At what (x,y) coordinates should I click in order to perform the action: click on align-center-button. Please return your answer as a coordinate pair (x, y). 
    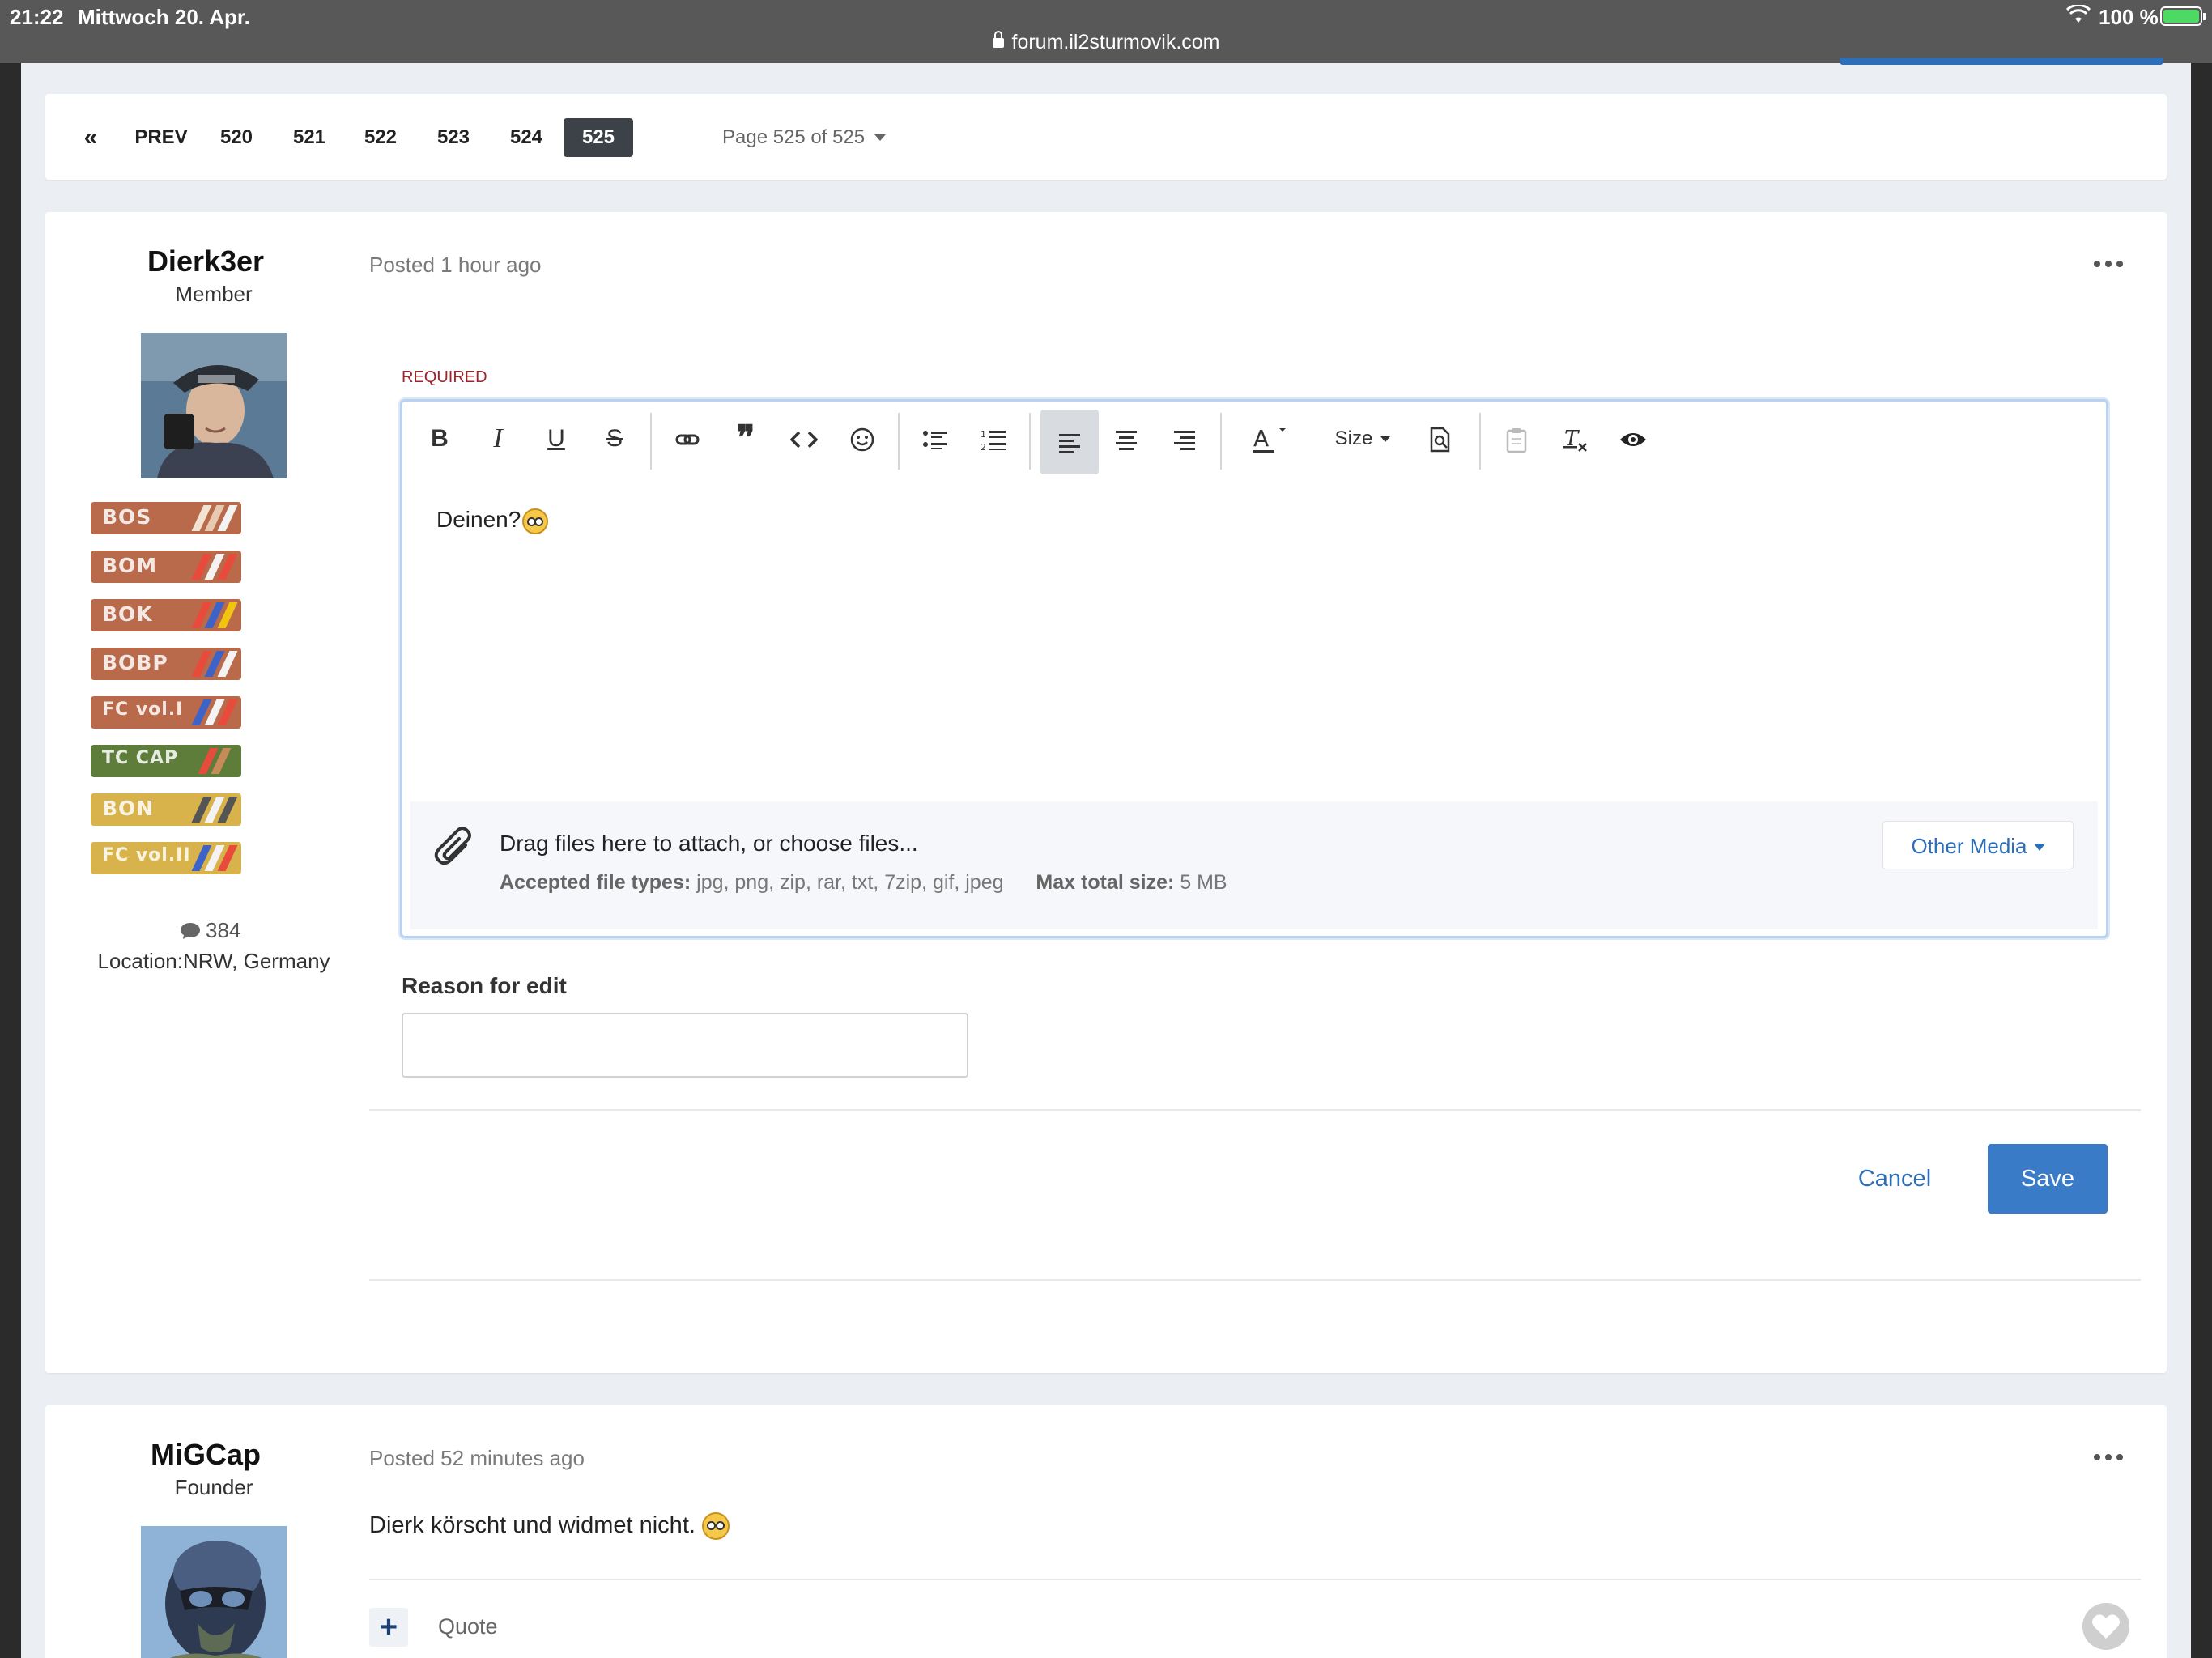
    Looking at the image, I should click on (1126, 439).